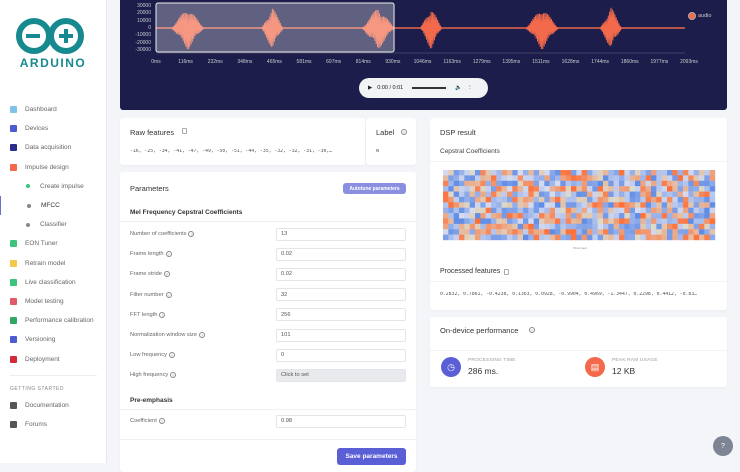 The width and height of the screenshot is (740, 472). I want to click on normalization-window-size-input: 101, so click(341, 335).